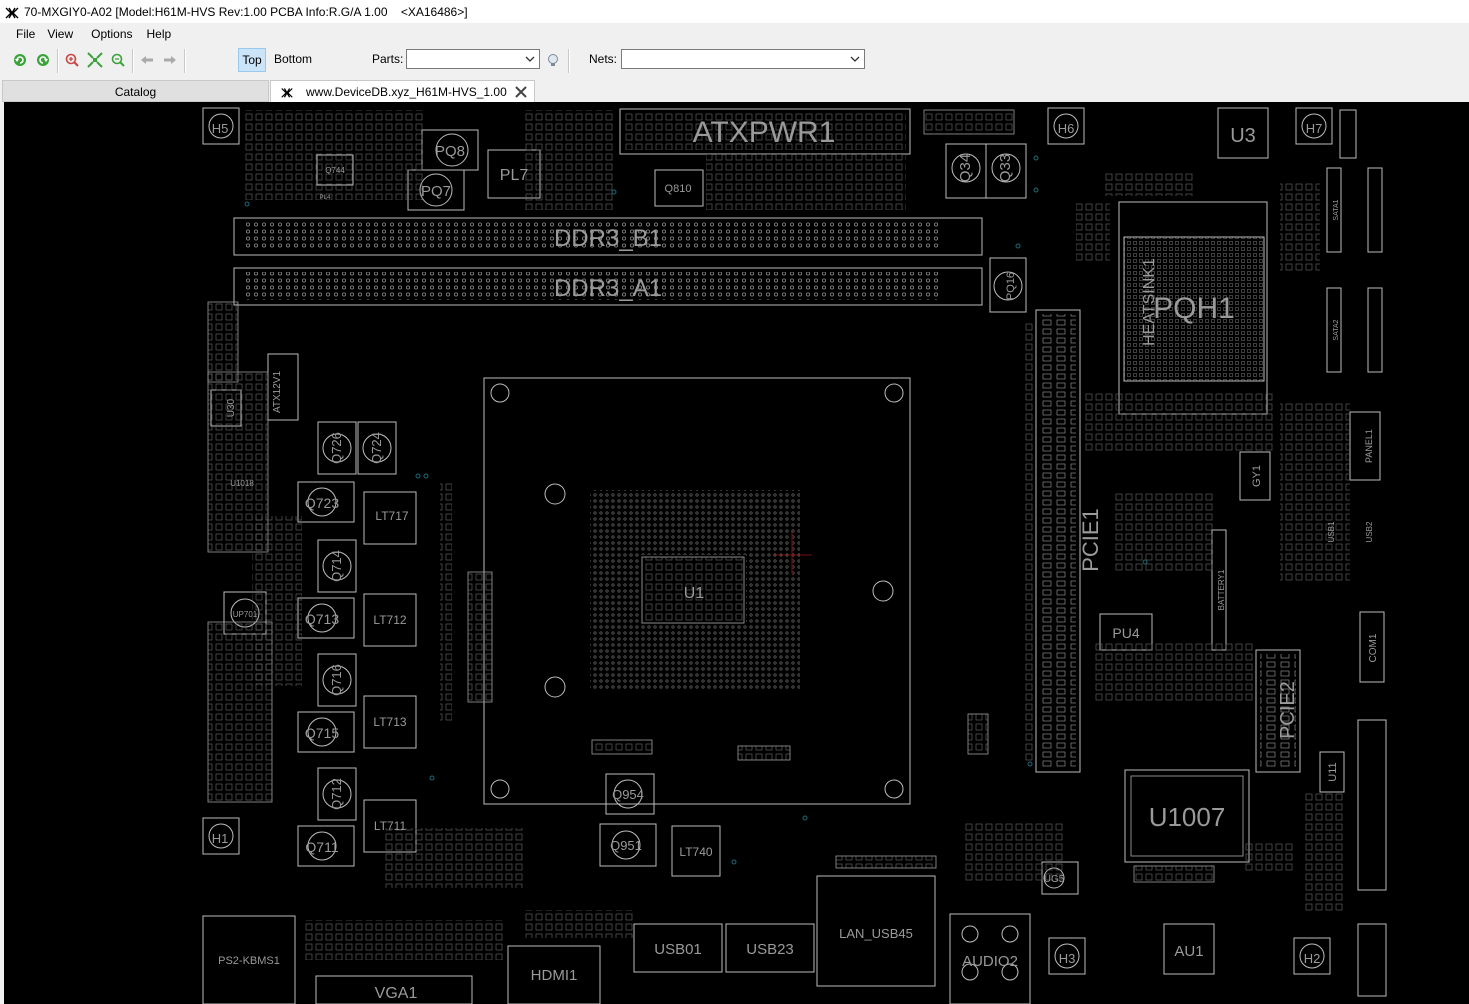  I want to click on h3-label: H3, so click(1067, 958).